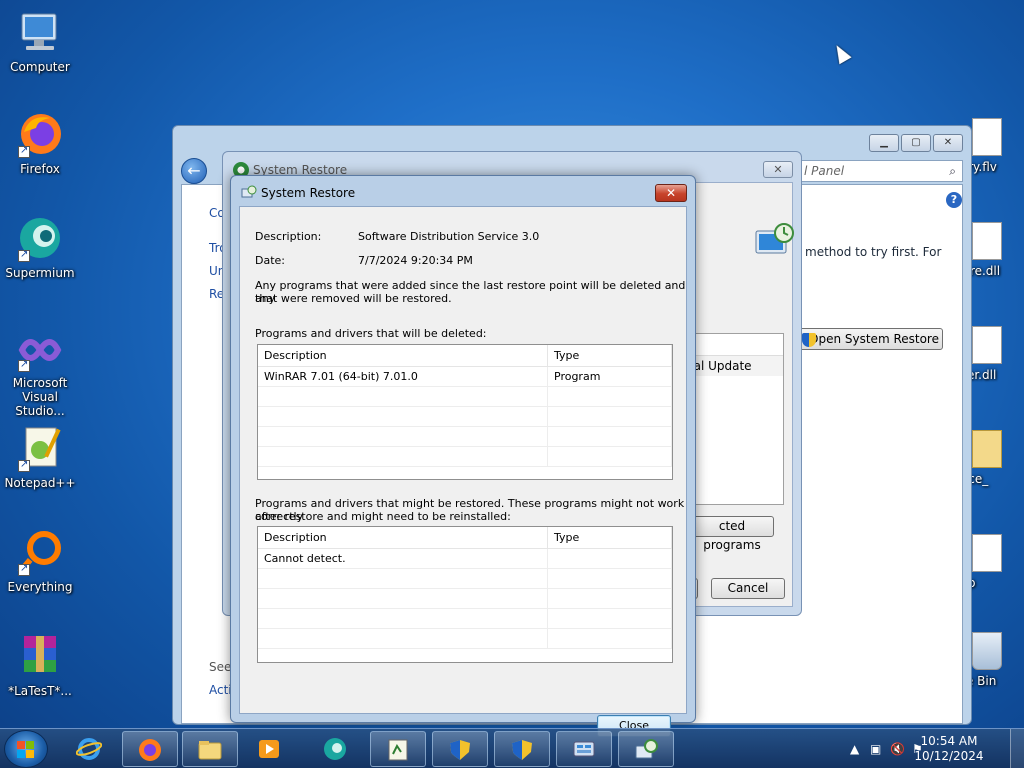  I want to click on description-label: Description:, so click(288, 236).